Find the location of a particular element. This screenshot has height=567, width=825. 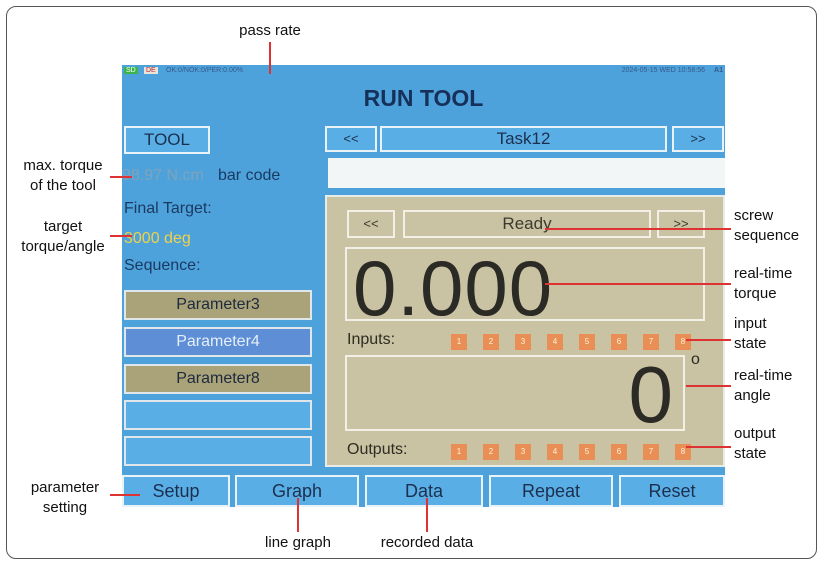

degree-symbol: o is located at coordinates (695, 359).